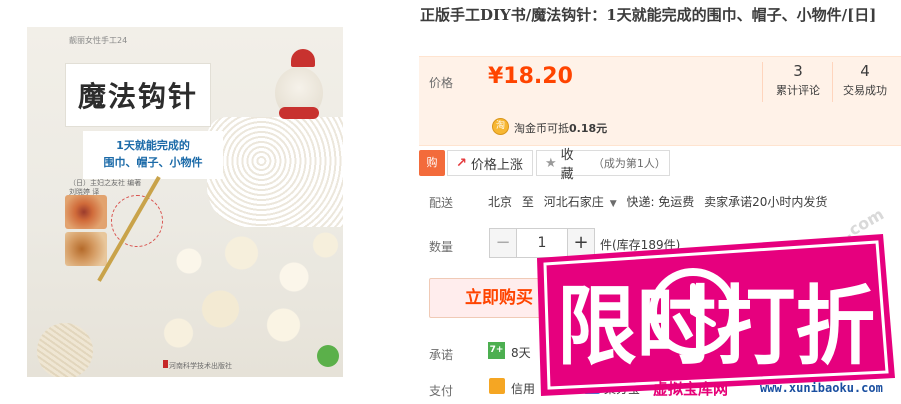 The height and width of the screenshot is (404, 901). What do you see at coordinates (275, 172) in the screenshot?
I see `knit-fabric-illustration` at bounding box center [275, 172].